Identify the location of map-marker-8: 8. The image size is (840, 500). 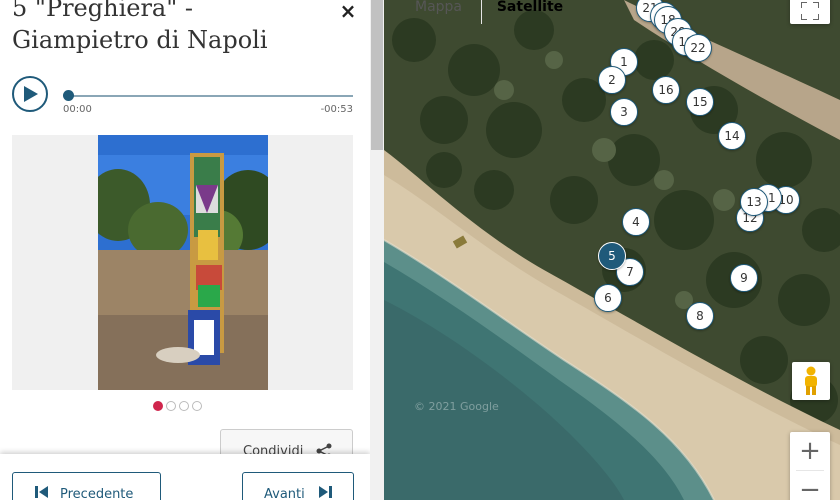
(700, 316).